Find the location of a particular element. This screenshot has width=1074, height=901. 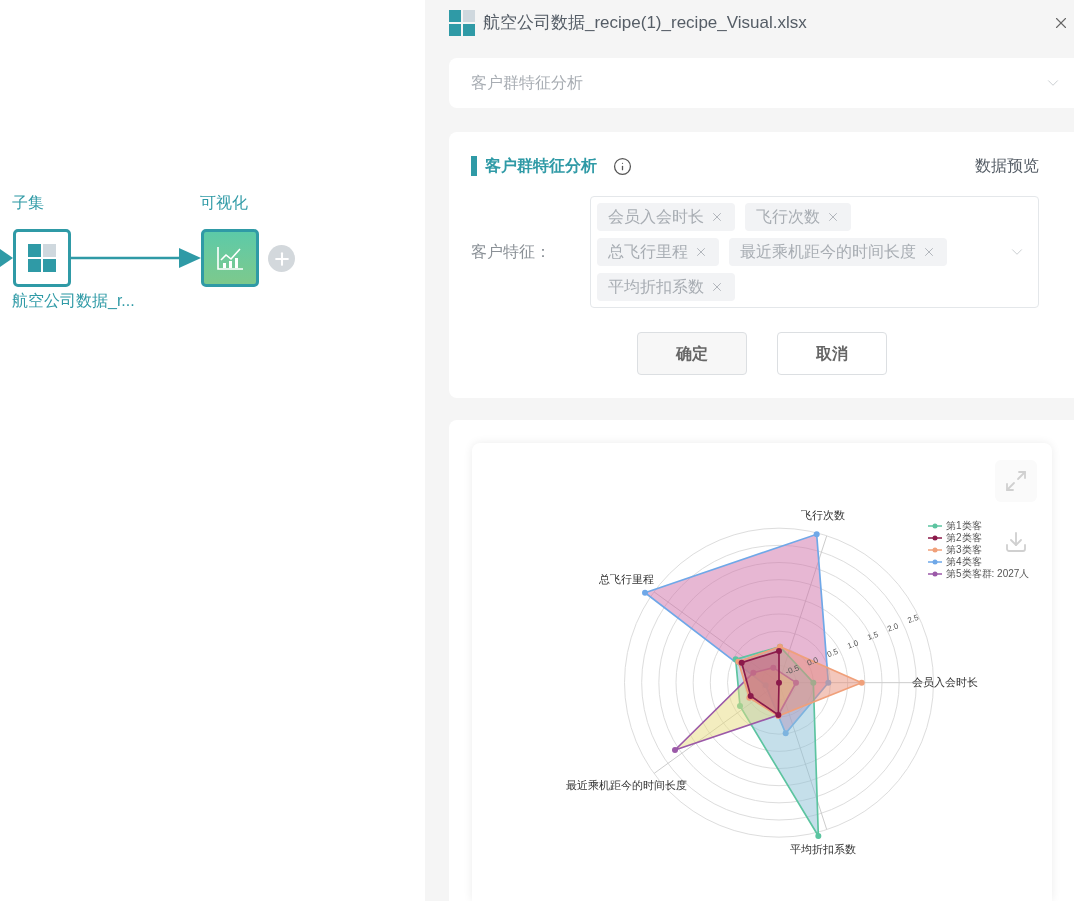

axis-label: 最近乘机距今的时间长度 is located at coordinates (626, 785).